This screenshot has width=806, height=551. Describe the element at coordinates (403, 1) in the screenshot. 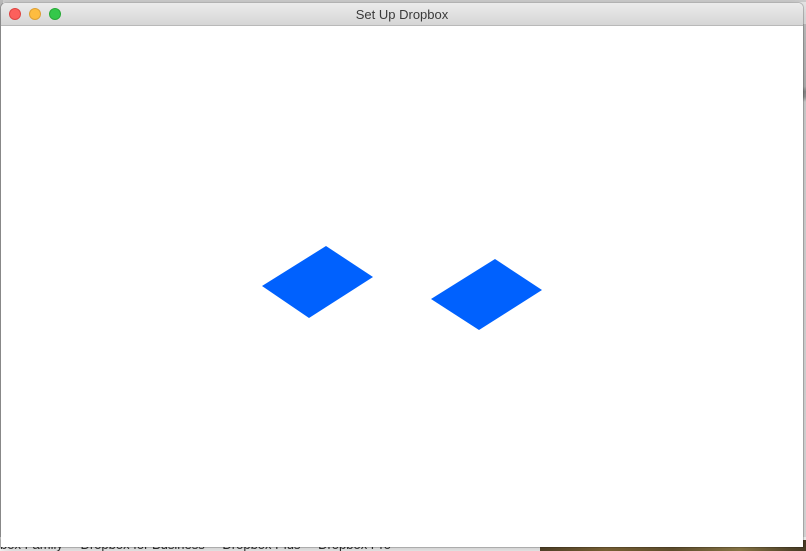

I see `background-window-edge` at that location.